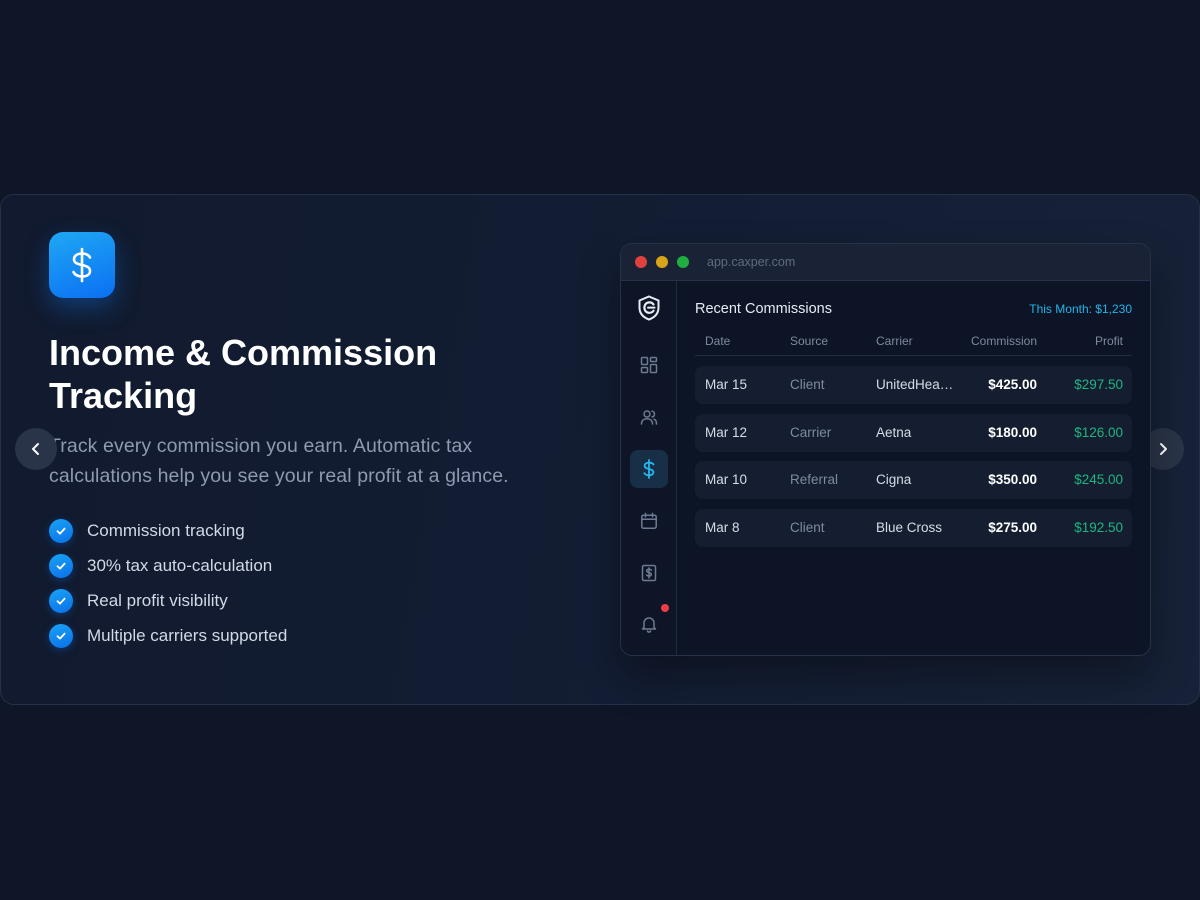 Image resolution: width=1200 pixels, height=900 pixels. Describe the element at coordinates (1012, 384) in the screenshot. I see `cell-commission: $425.00` at that location.